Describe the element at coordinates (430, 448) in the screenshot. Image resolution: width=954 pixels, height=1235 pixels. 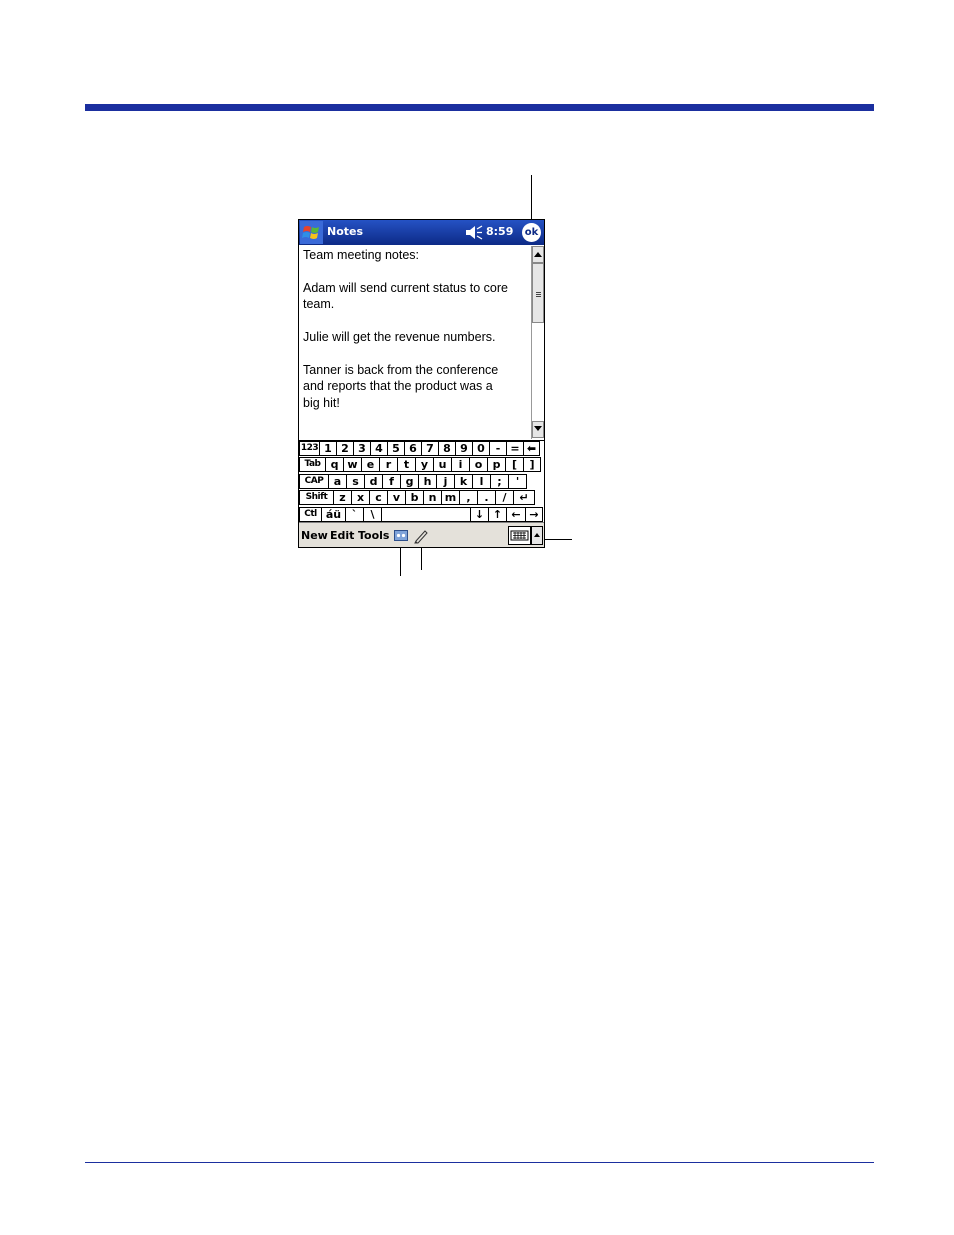
I see `key: 7` at that location.